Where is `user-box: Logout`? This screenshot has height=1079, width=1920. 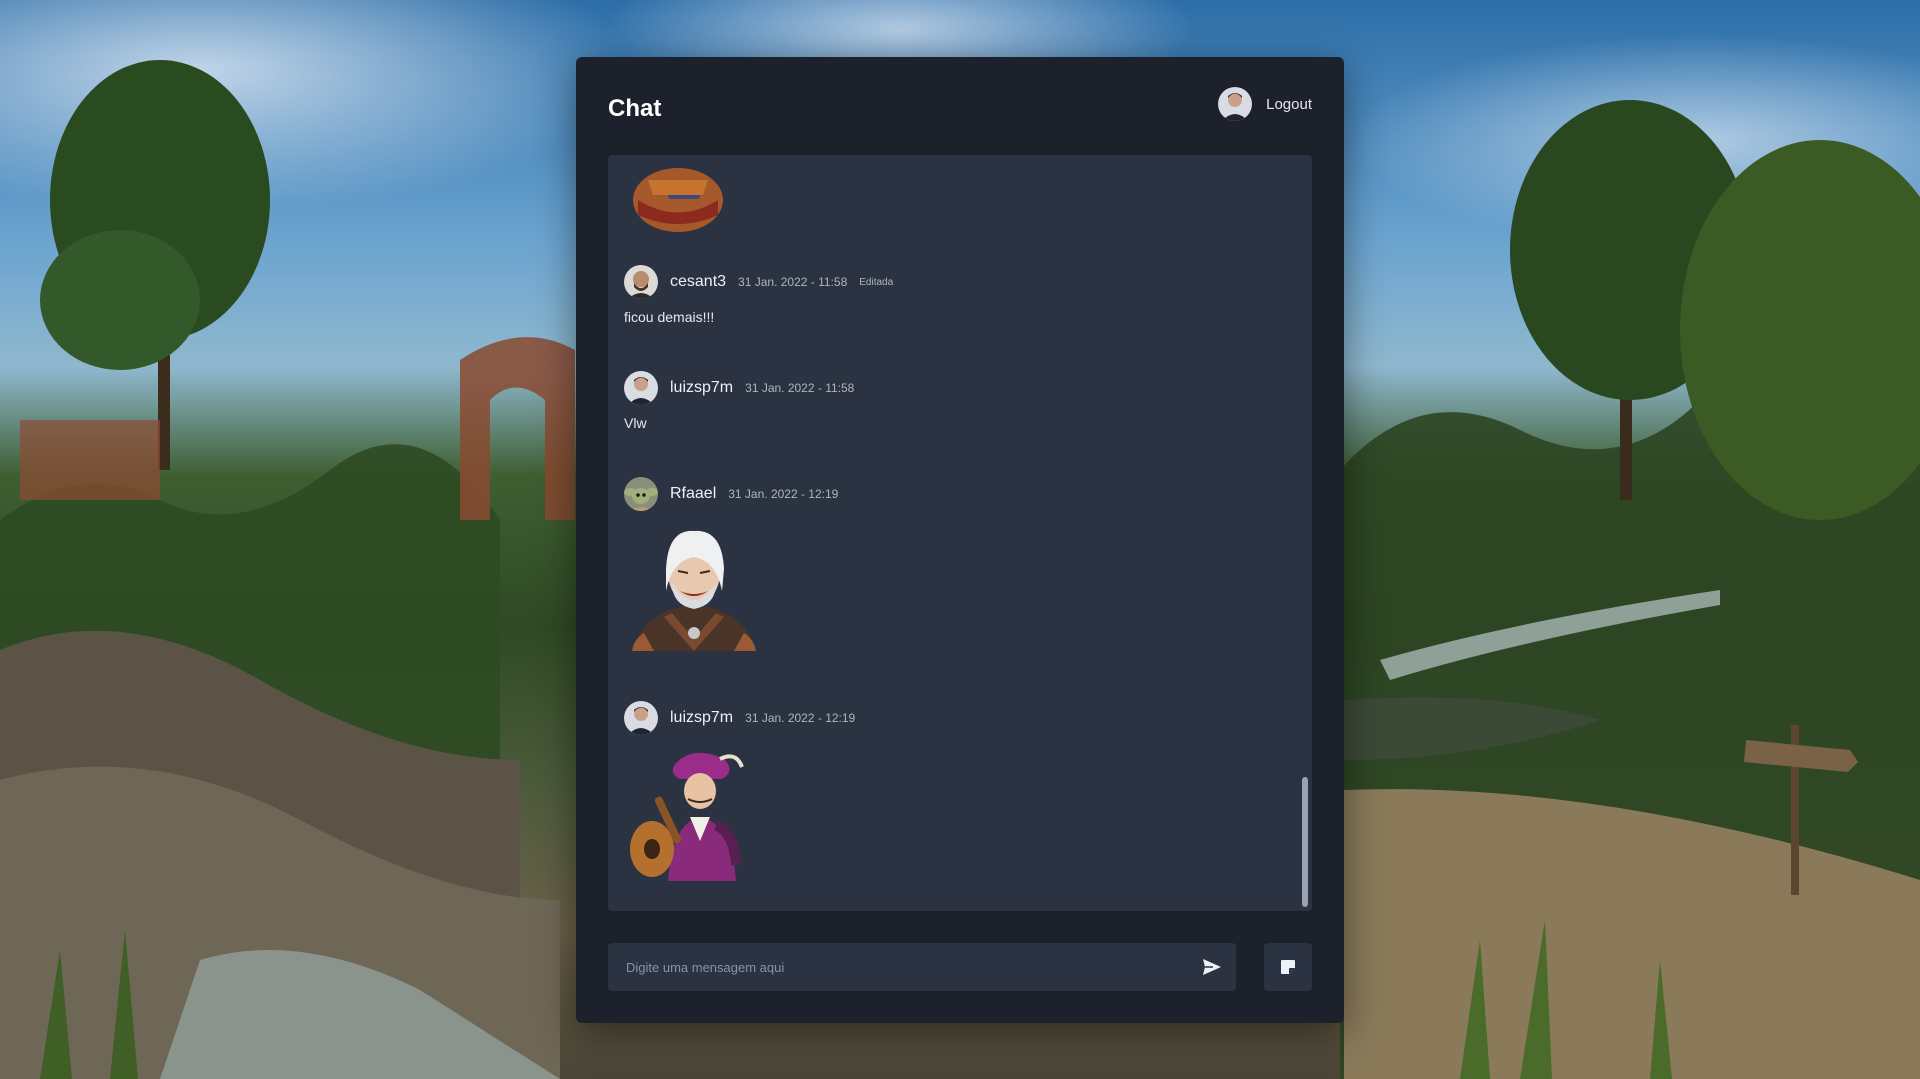
user-box: Logout is located at coordinates (1265, 104).